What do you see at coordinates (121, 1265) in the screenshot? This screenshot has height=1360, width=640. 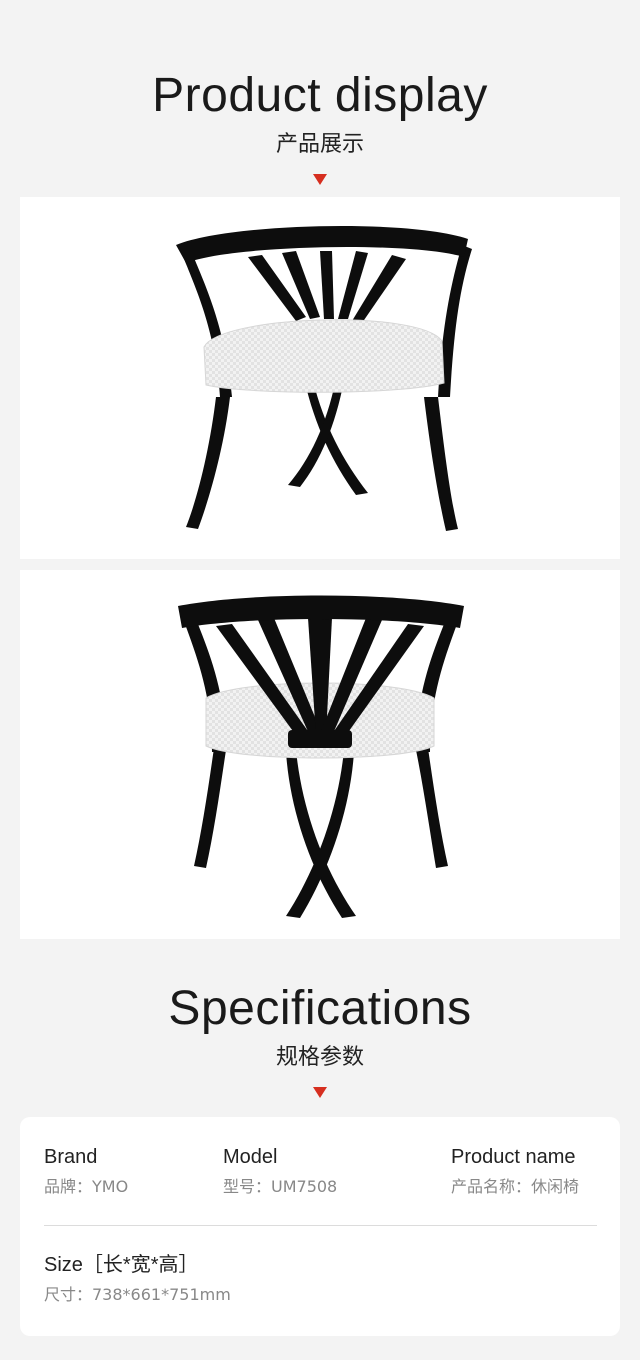 I see `spec-size-label: Size［长*宽*高］` at bounding box center [121, 1265].